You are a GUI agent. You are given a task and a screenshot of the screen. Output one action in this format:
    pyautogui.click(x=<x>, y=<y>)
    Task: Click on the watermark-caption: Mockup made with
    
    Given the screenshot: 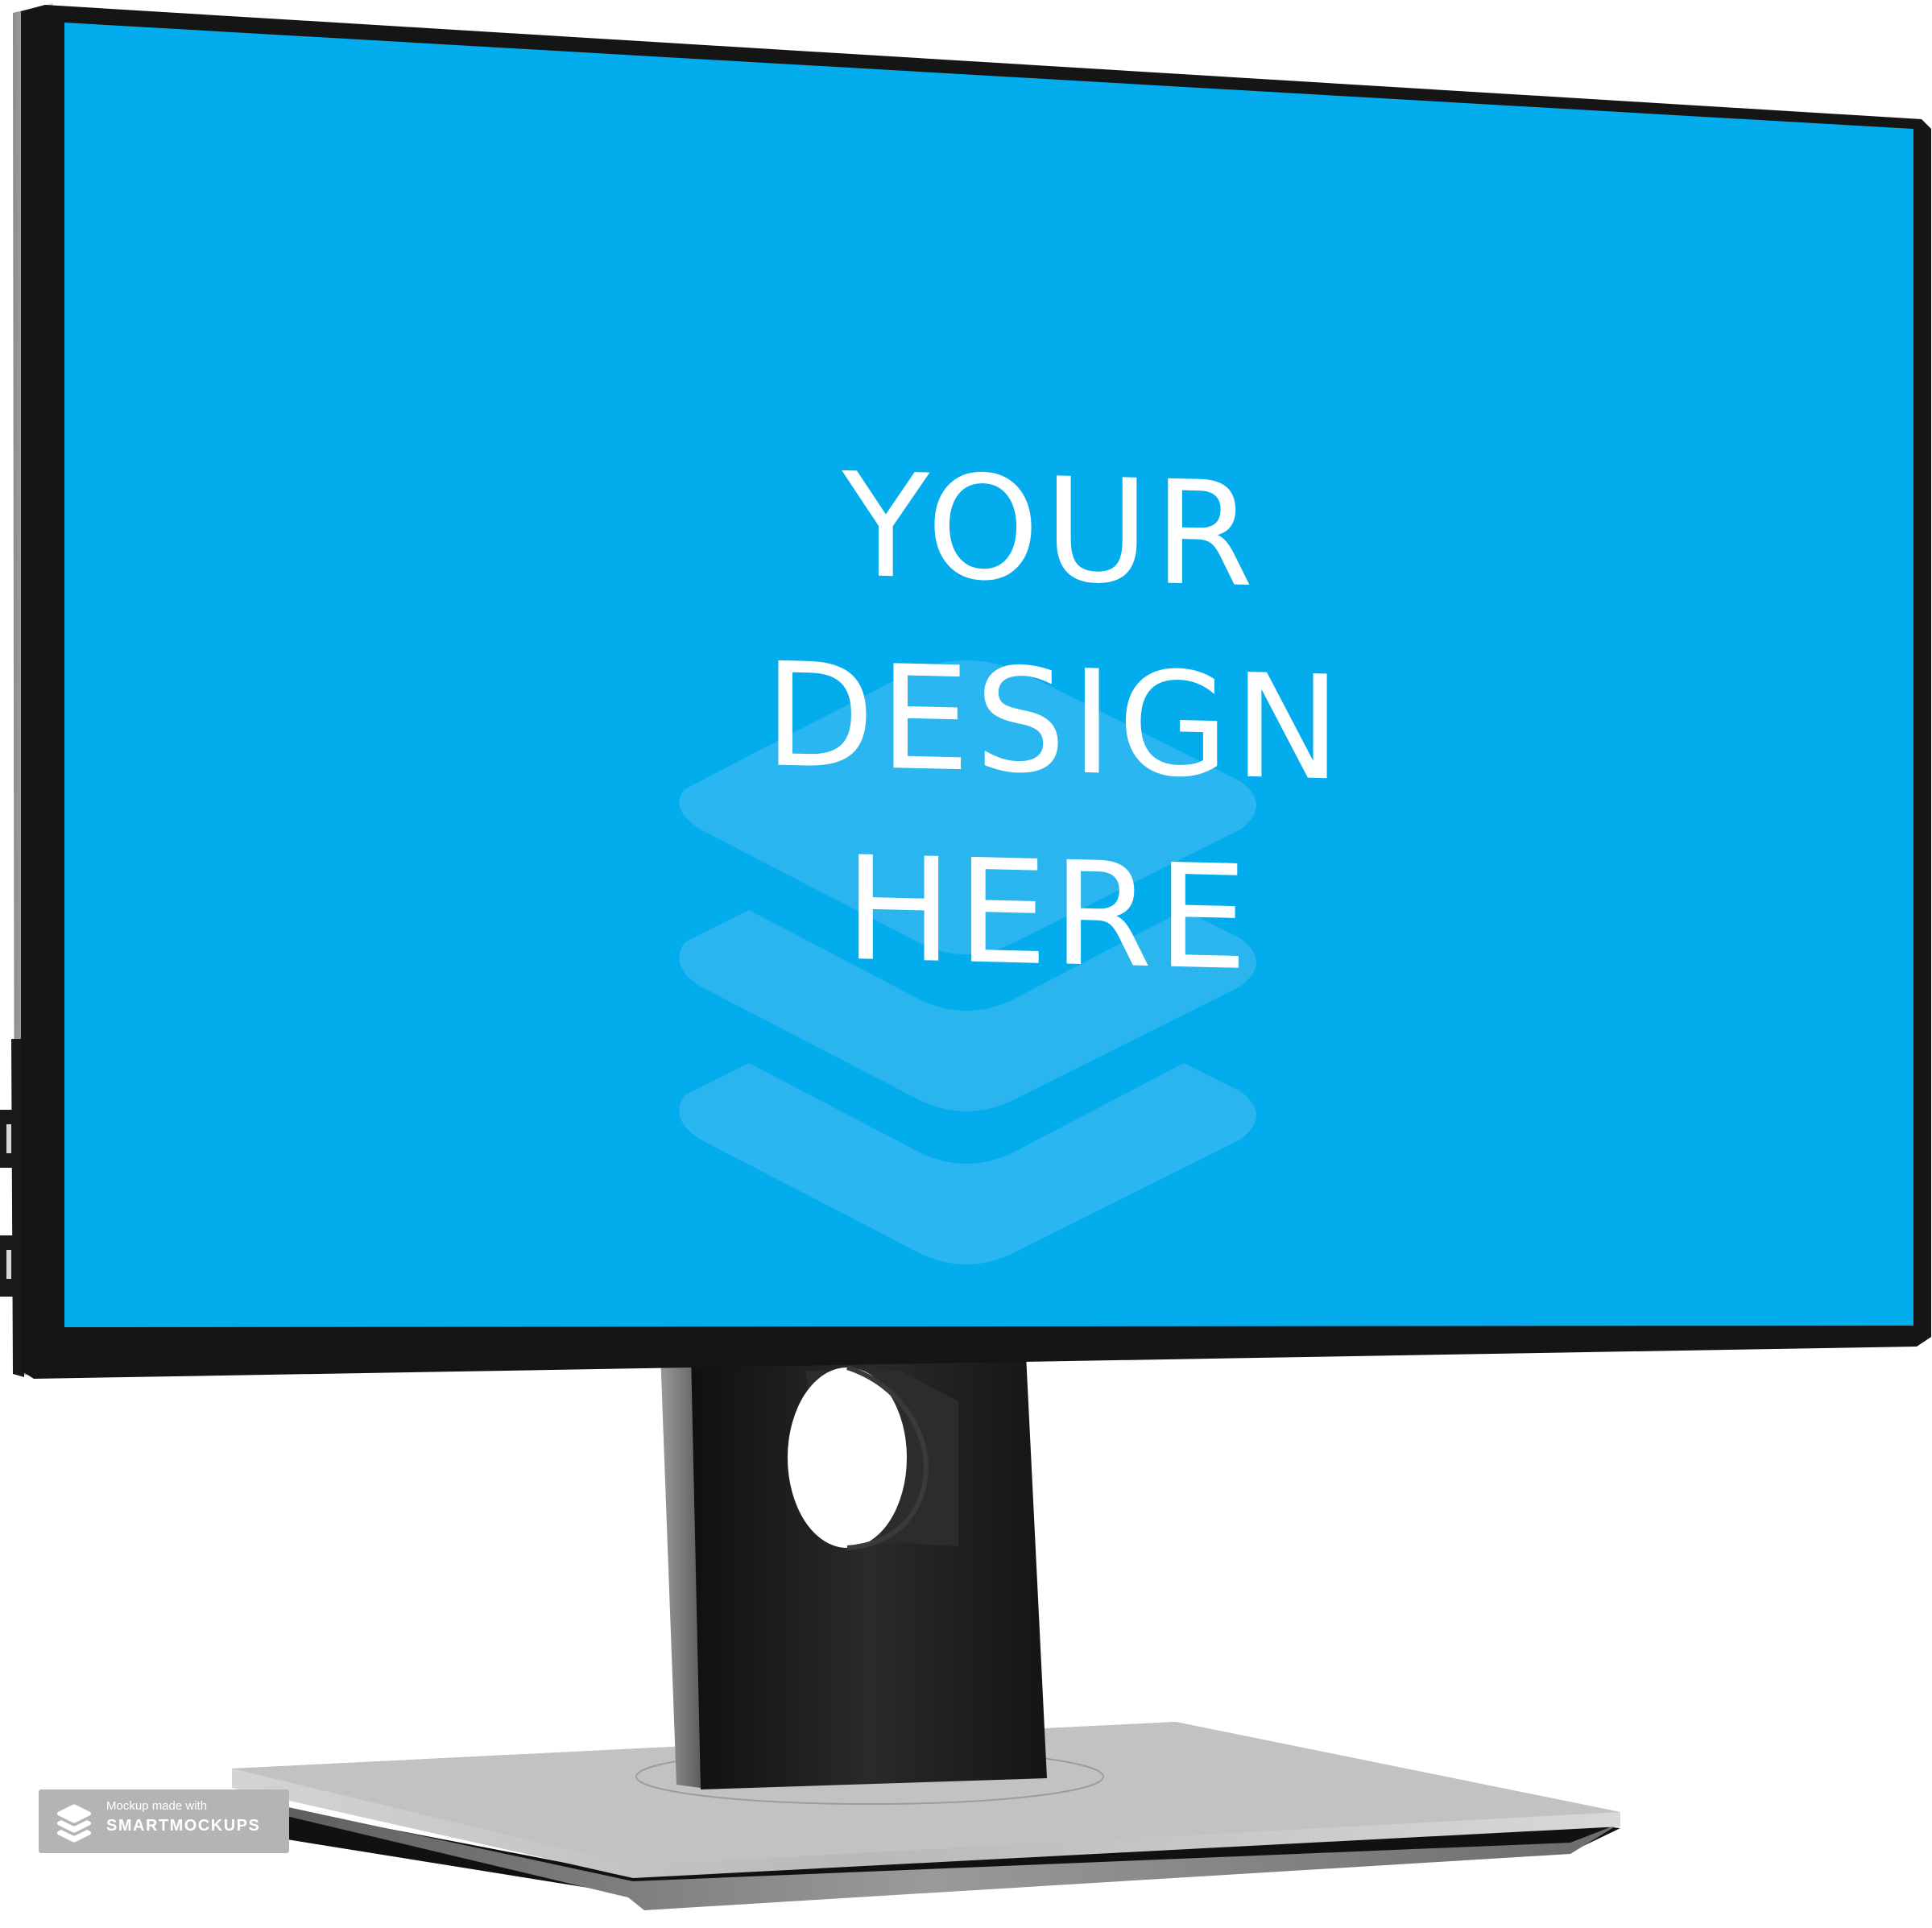 What is the action you would take?
    pyautogui.click(x=157, y=1806)
    